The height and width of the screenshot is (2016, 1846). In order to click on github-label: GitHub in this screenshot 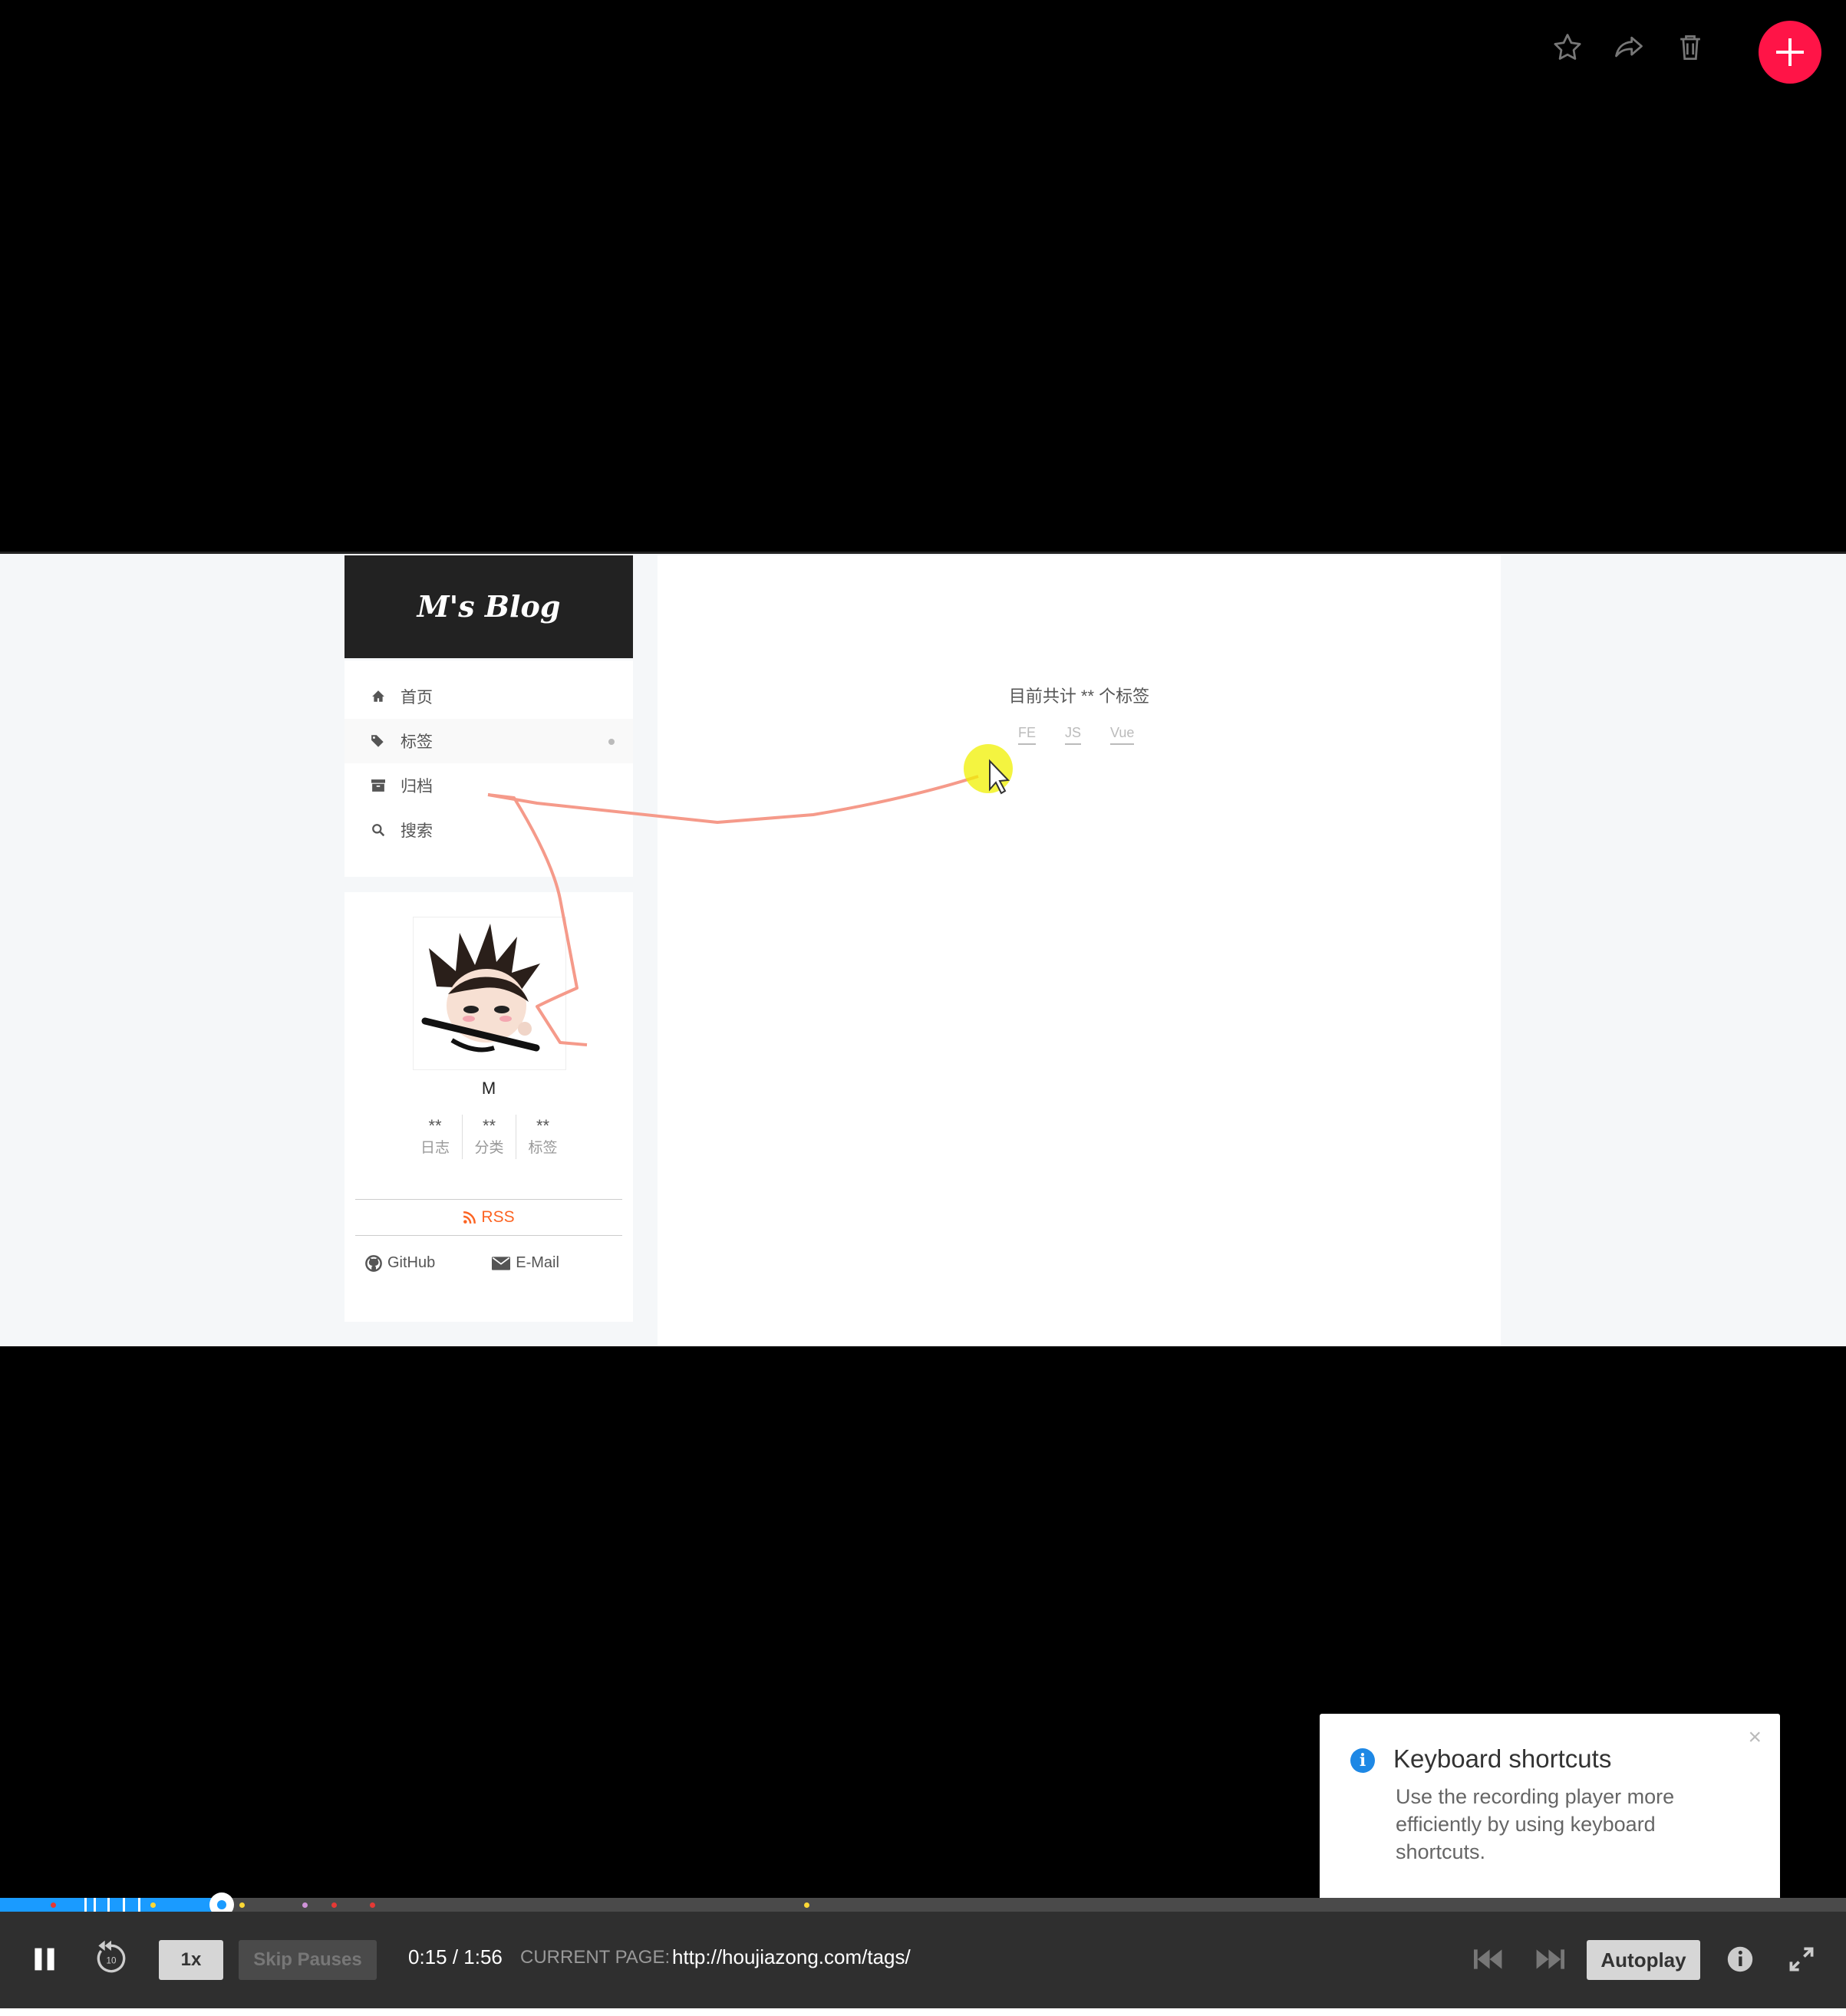, I will do `click(411, 1262)`.